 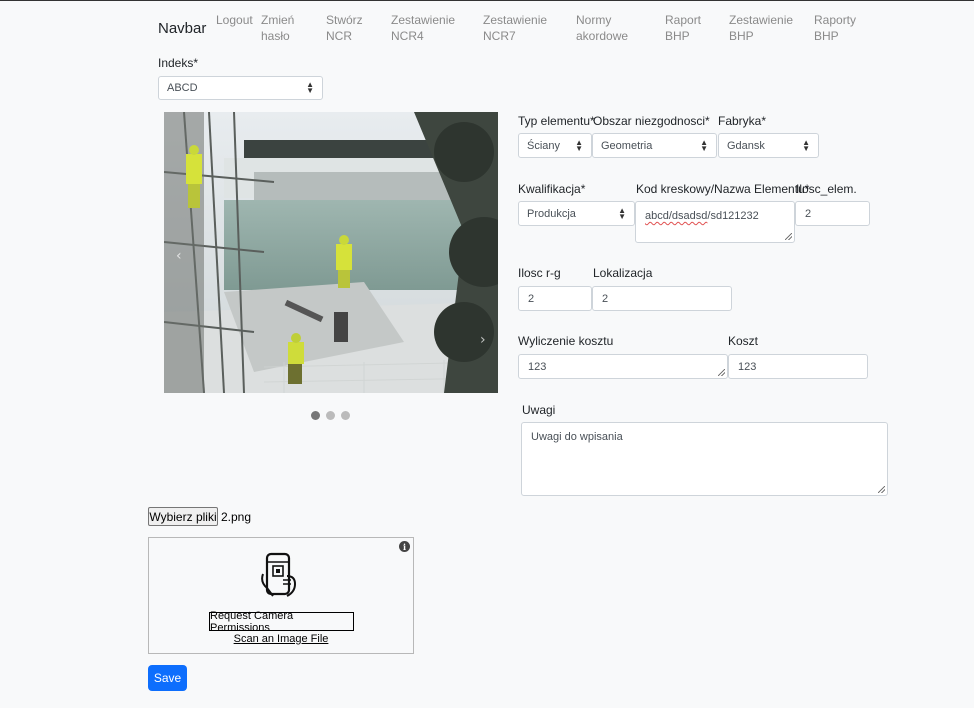 What do you see at coordinates (552, 189) in the screenshot?
I see `kwalifikacja-label: Kwalifikacja*` at bounding box center [552, 189].